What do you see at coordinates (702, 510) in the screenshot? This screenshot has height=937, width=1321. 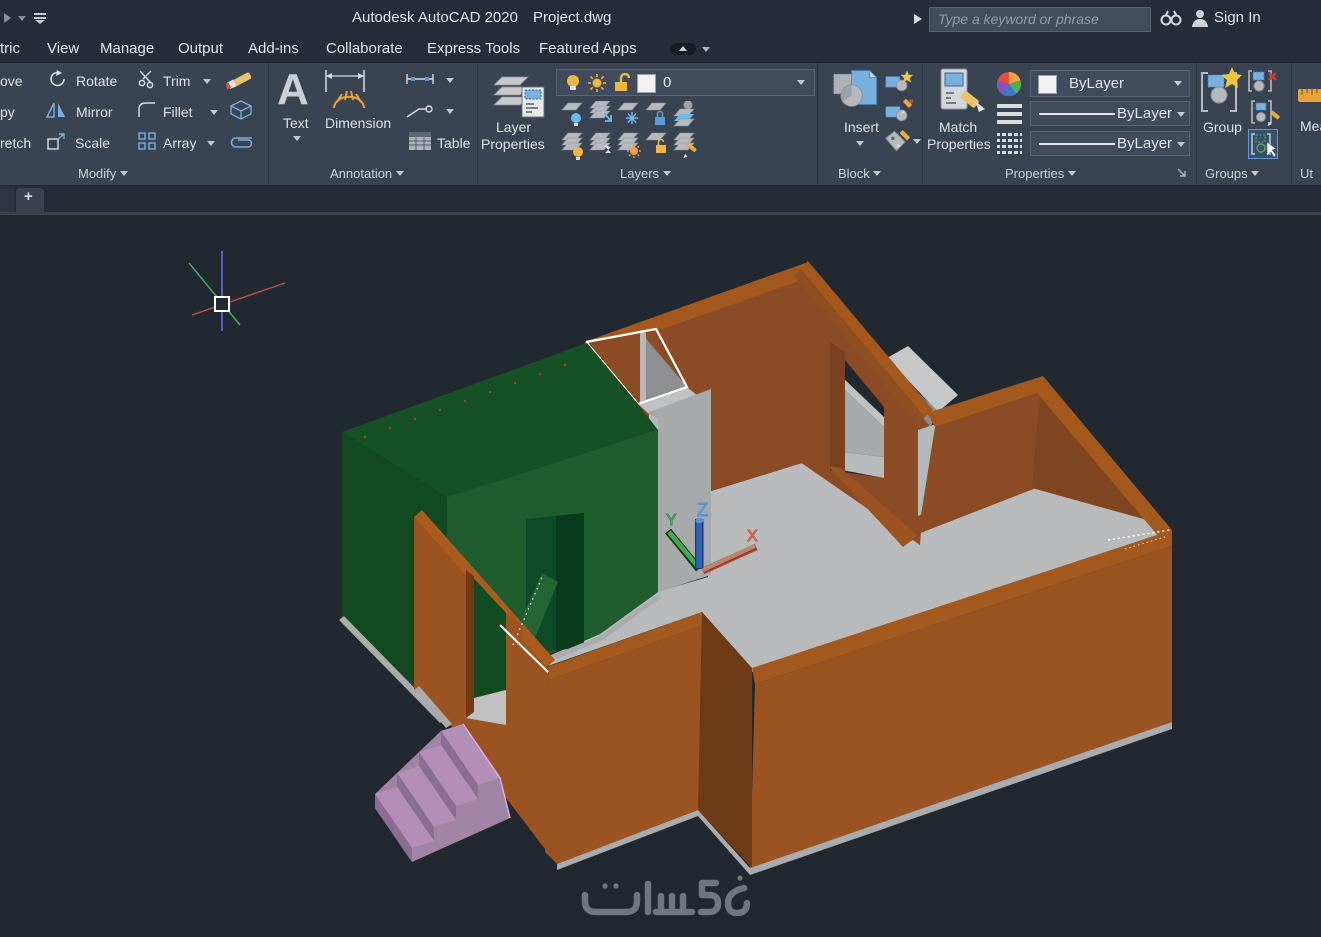 I see `svg-text: Z` at bounding box center [702, 510].